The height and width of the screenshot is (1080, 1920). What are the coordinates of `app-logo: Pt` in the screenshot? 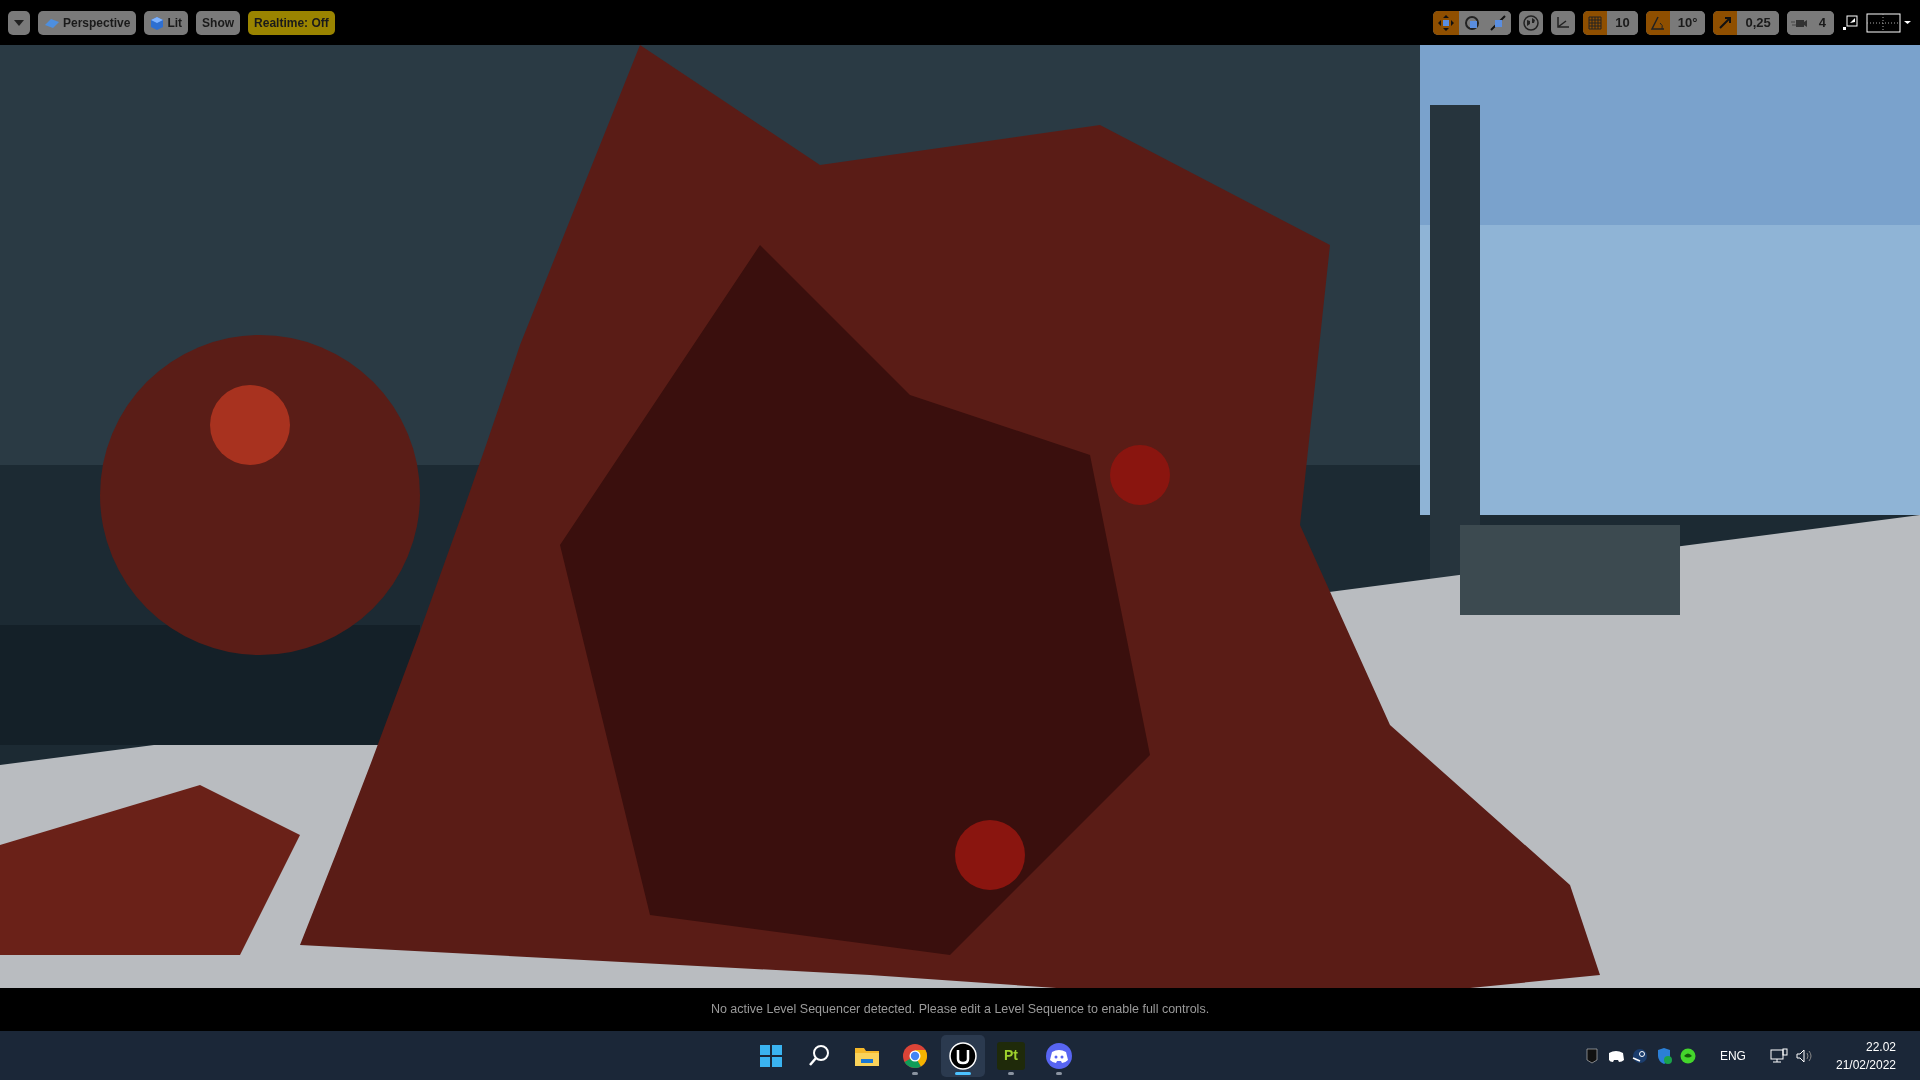 It's located at (1010, 1055).